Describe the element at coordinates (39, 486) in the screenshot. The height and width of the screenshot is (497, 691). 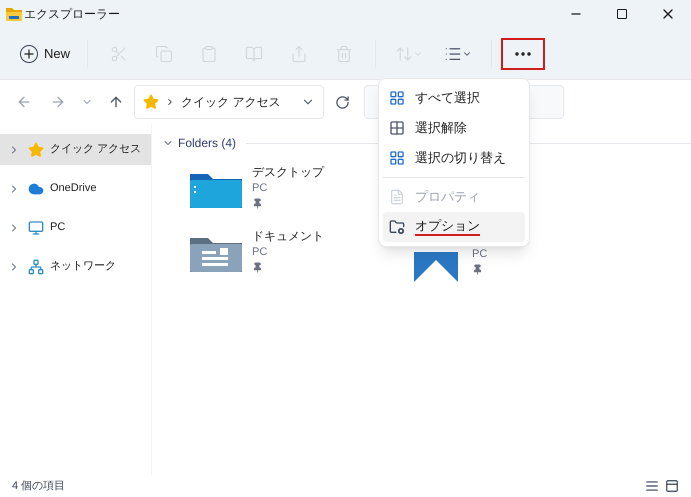
I see `item-count: 4 個の項目` at that location.